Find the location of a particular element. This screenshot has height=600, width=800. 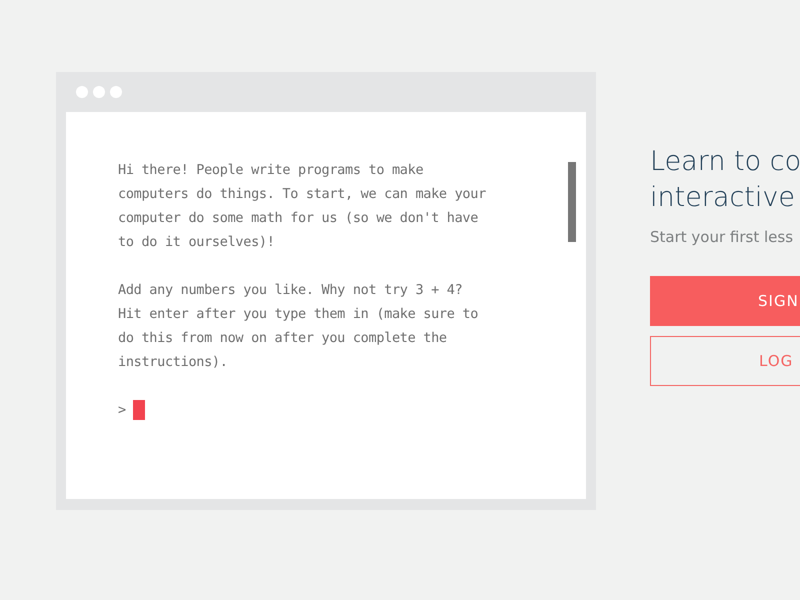

prompt-symbol: > is located at coordinates (122, 410).